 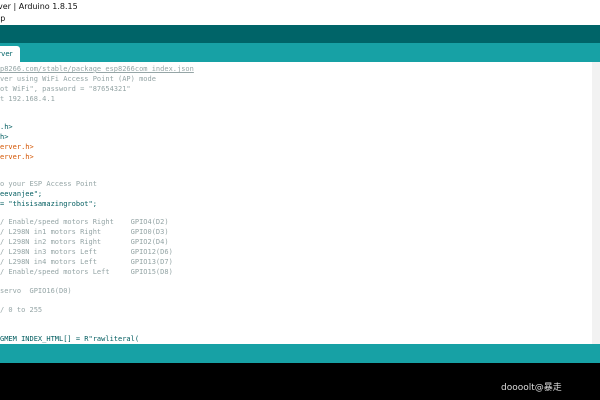 What do you see at coordinates (300, 52) in the screenshot?
I see `tab-strip: erver` at bounding box center [300, 52].